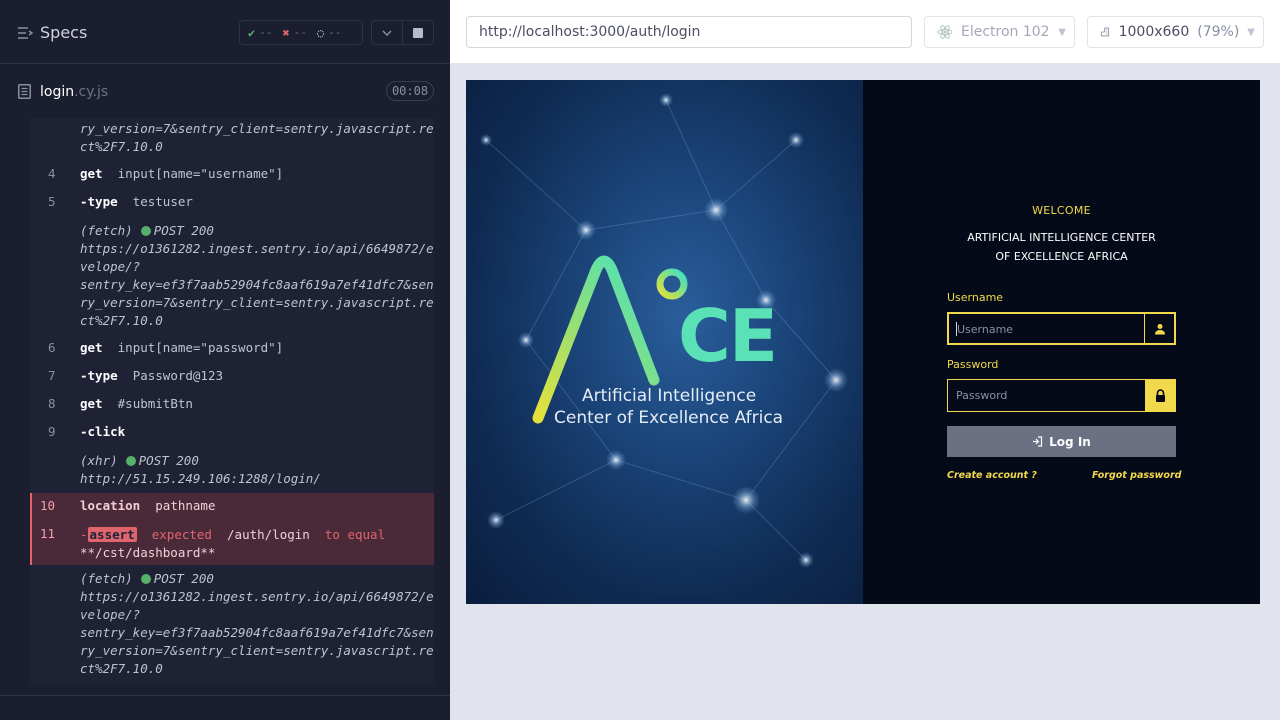  I want to click on toggle-auto-scroll-button, so click(387, 32).